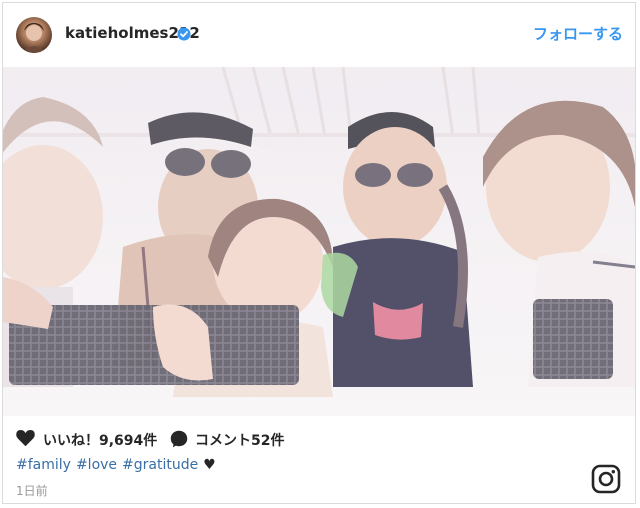 Image resolution: width=640 pixels, height=508 pixels. I want to click on follow-button: フォローする, so click(578, 33).